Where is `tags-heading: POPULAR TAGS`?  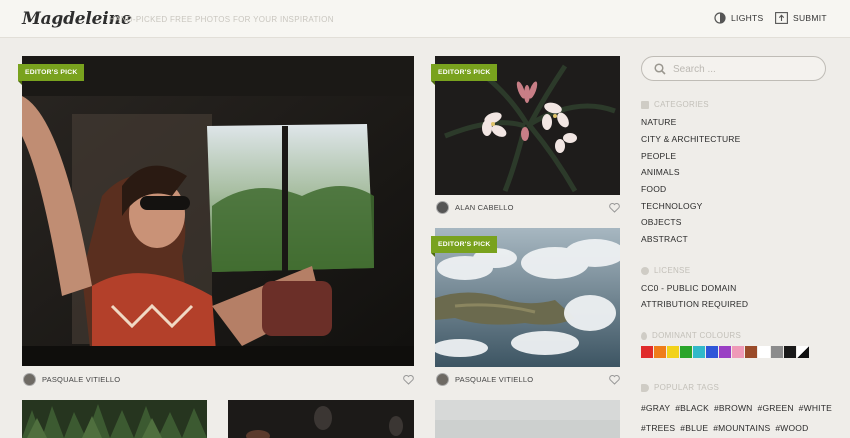
tags-heading: POPULAR TAGS is located at coordinates (680, 387).